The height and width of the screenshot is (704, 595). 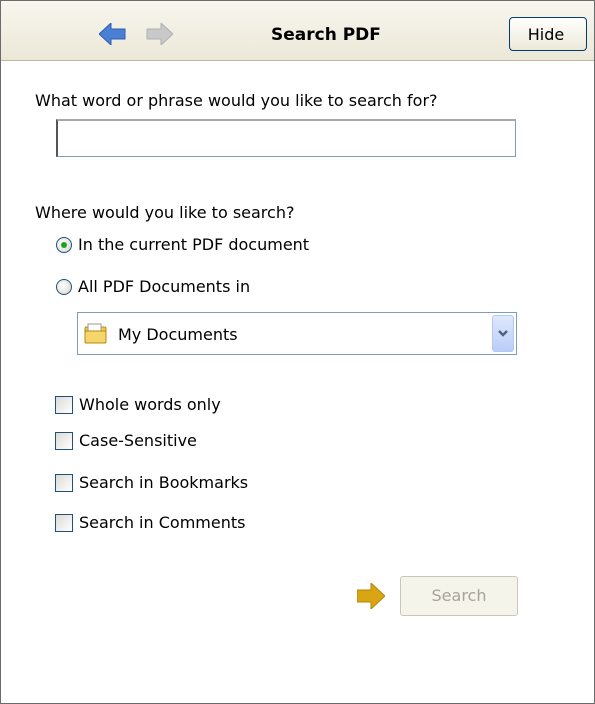 What do you see at coordinates (95, 333) in the screenshot?
I see `folder-icon` at bounding box center [95, 333].